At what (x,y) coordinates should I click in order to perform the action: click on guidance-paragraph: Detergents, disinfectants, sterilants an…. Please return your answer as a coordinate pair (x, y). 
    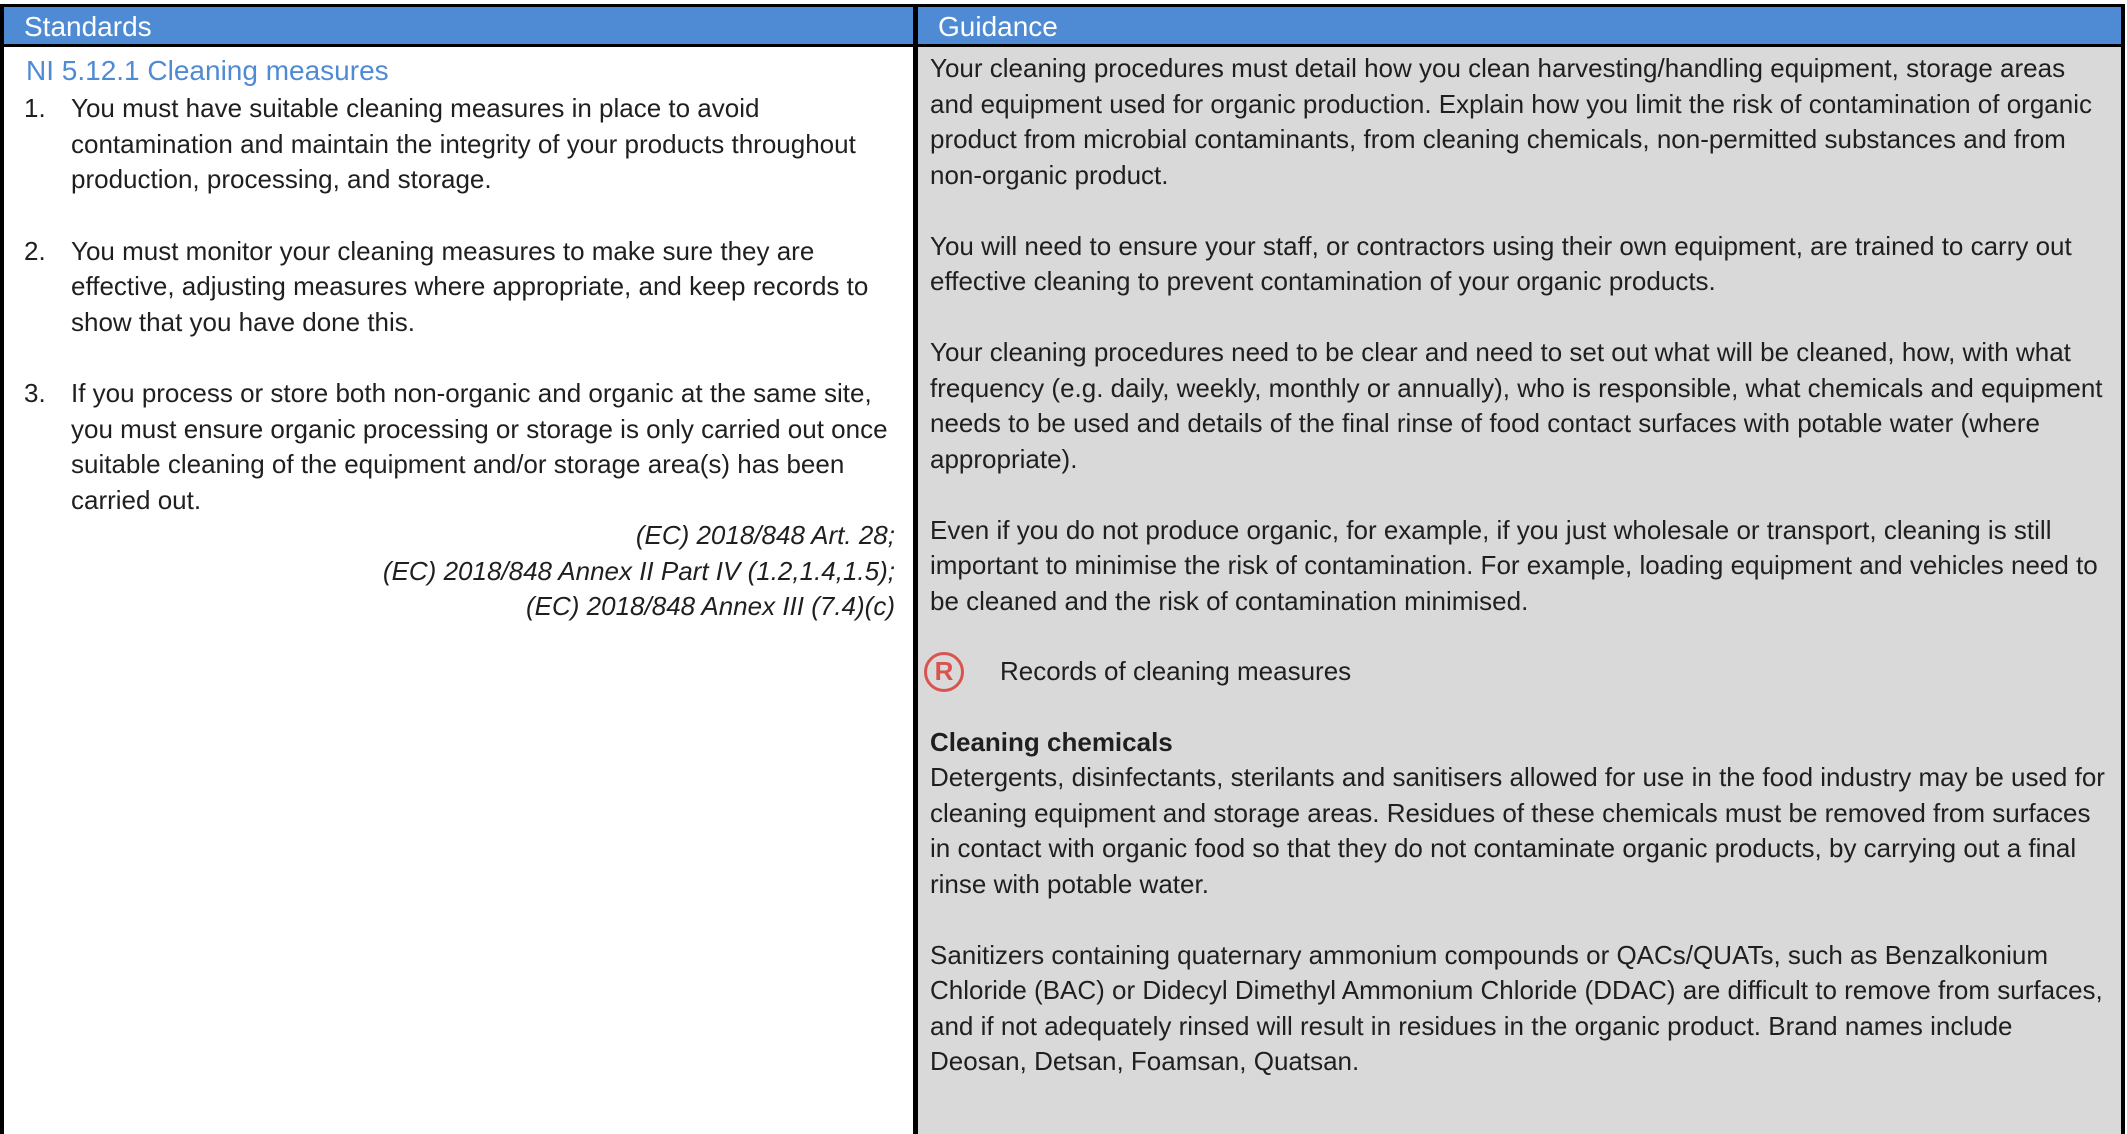
    Looking at the image, I should click on (1517, 830).